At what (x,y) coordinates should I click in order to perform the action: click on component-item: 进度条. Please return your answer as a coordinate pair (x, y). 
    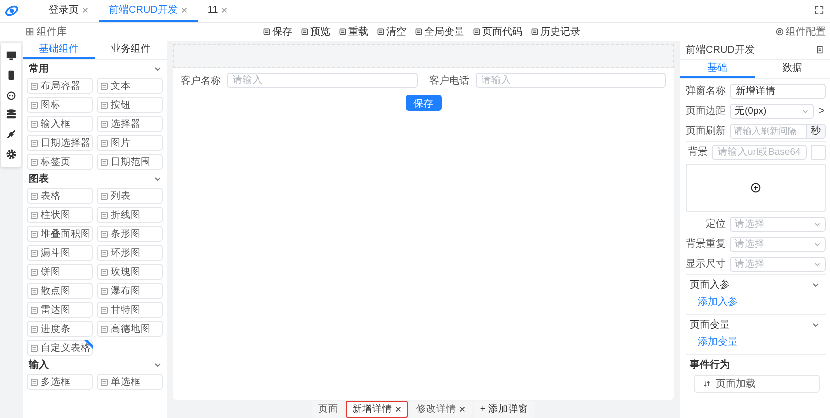
    Looking at the image, I should click on (60, 329).